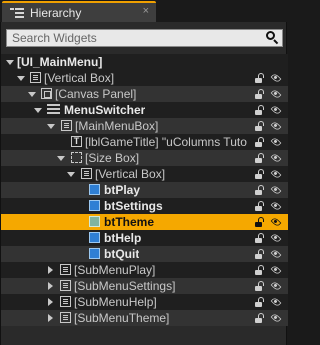  I want to click on canvas-panel-icon, so click(46, 93).